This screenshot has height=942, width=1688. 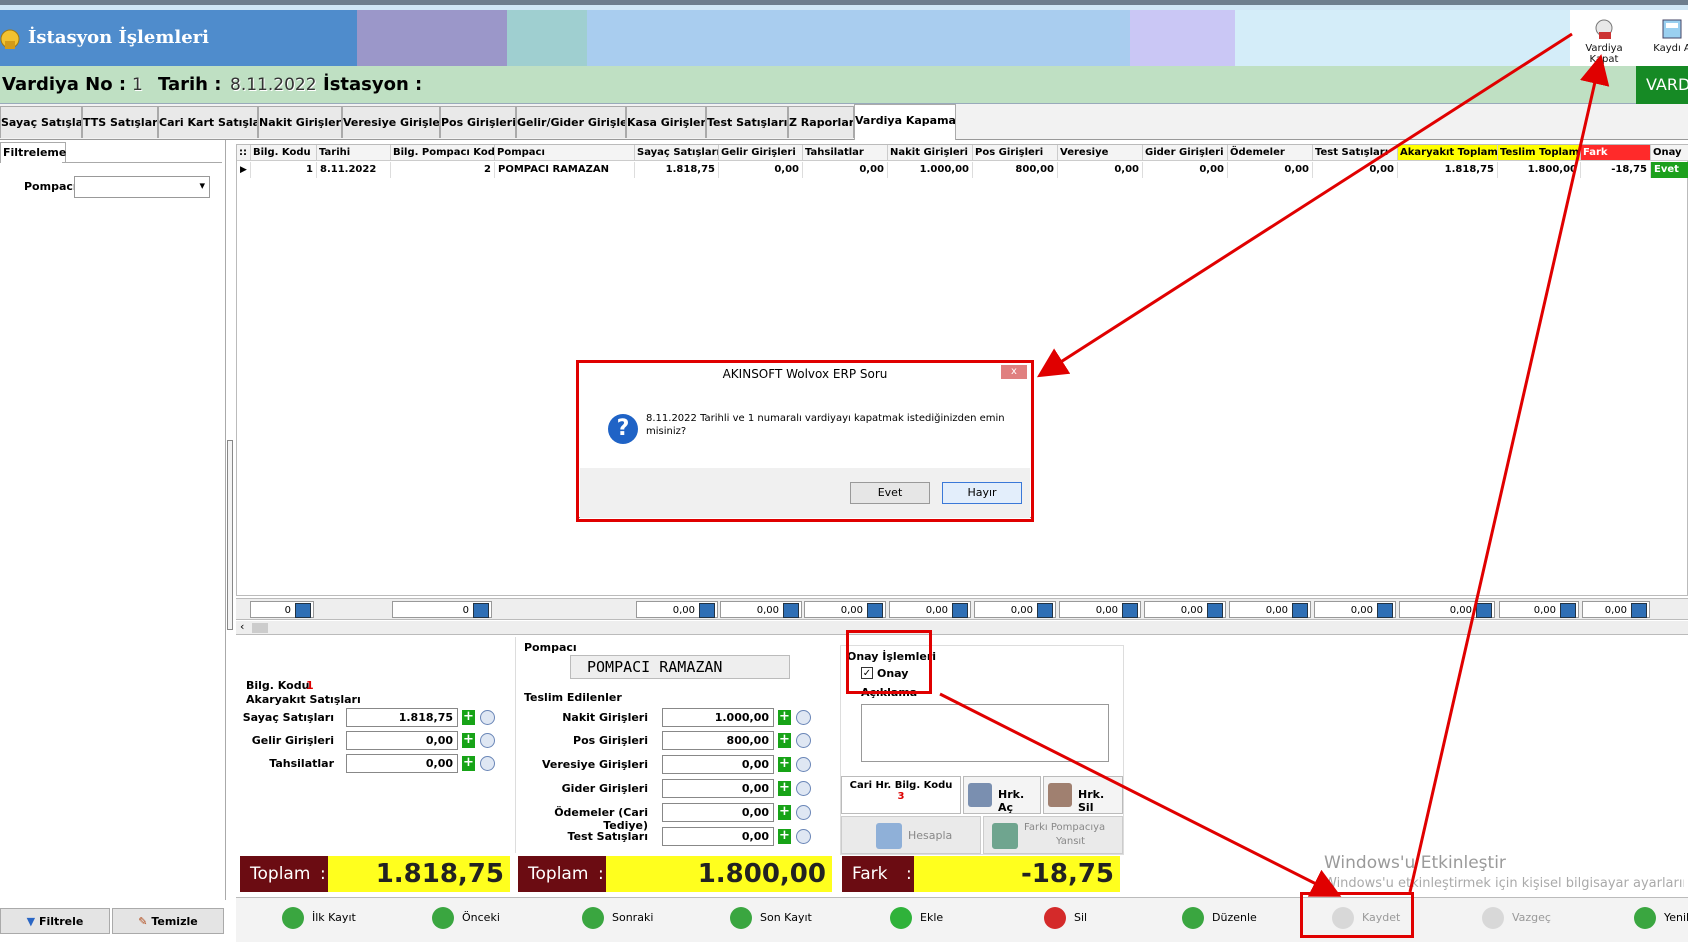 What do you see at coordinates (1509, 473) in the screenshot?
I see `arrow-to-close-shift` at bounding box center [1509, 473].